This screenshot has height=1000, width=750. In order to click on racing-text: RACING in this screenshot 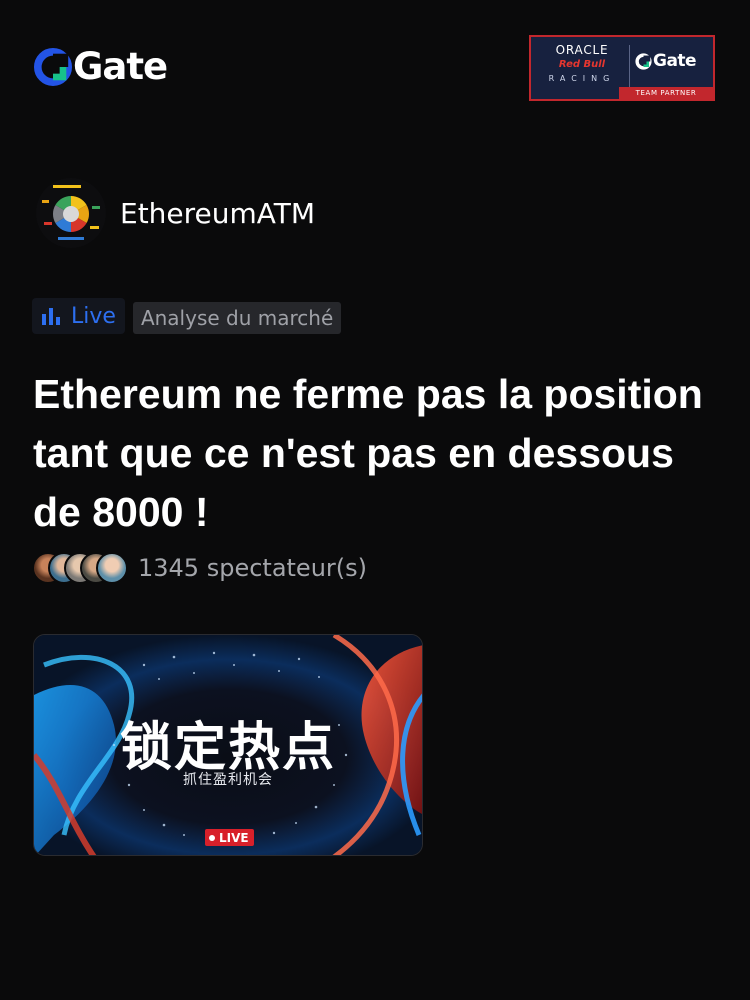, I will do `click(582, 78)`.